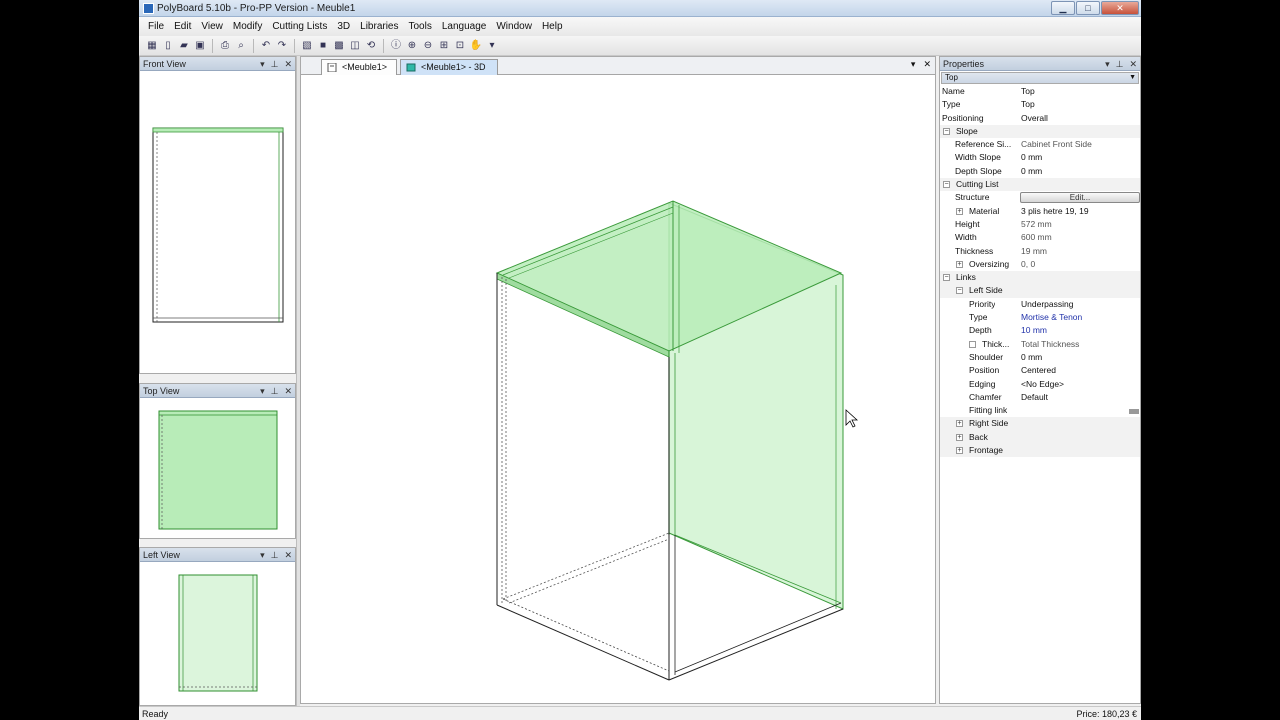  What do you see at coordinates (339, 46) in the screenshot?
I see `render-icon: ▩` at bounding box center [339, 46].